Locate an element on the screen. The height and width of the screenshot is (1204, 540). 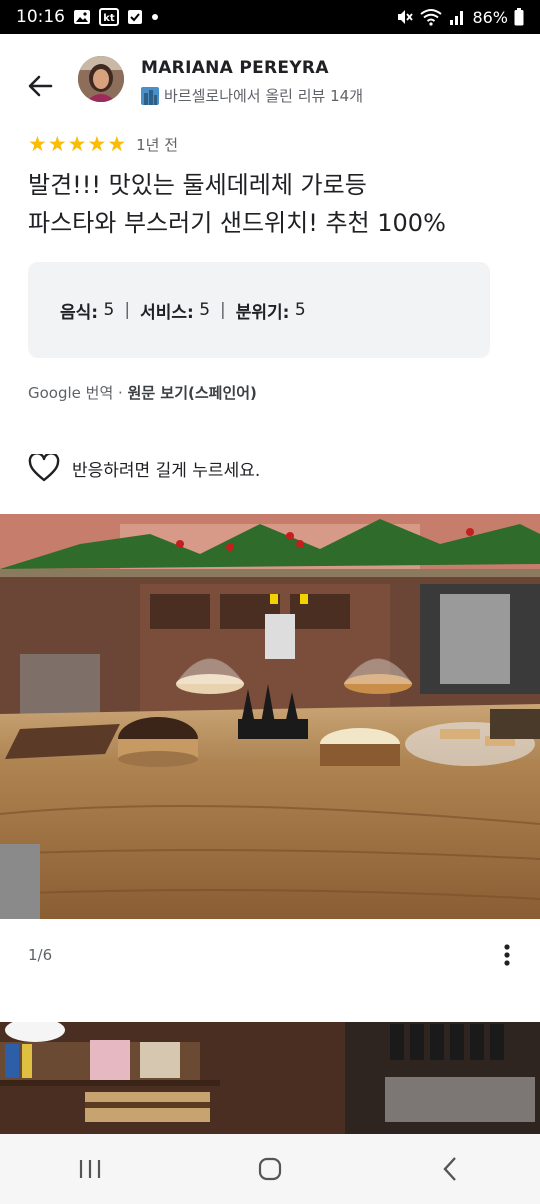
reaction-row: 반응하려면 길게 누르세요. is located at coordinates (144, 468).